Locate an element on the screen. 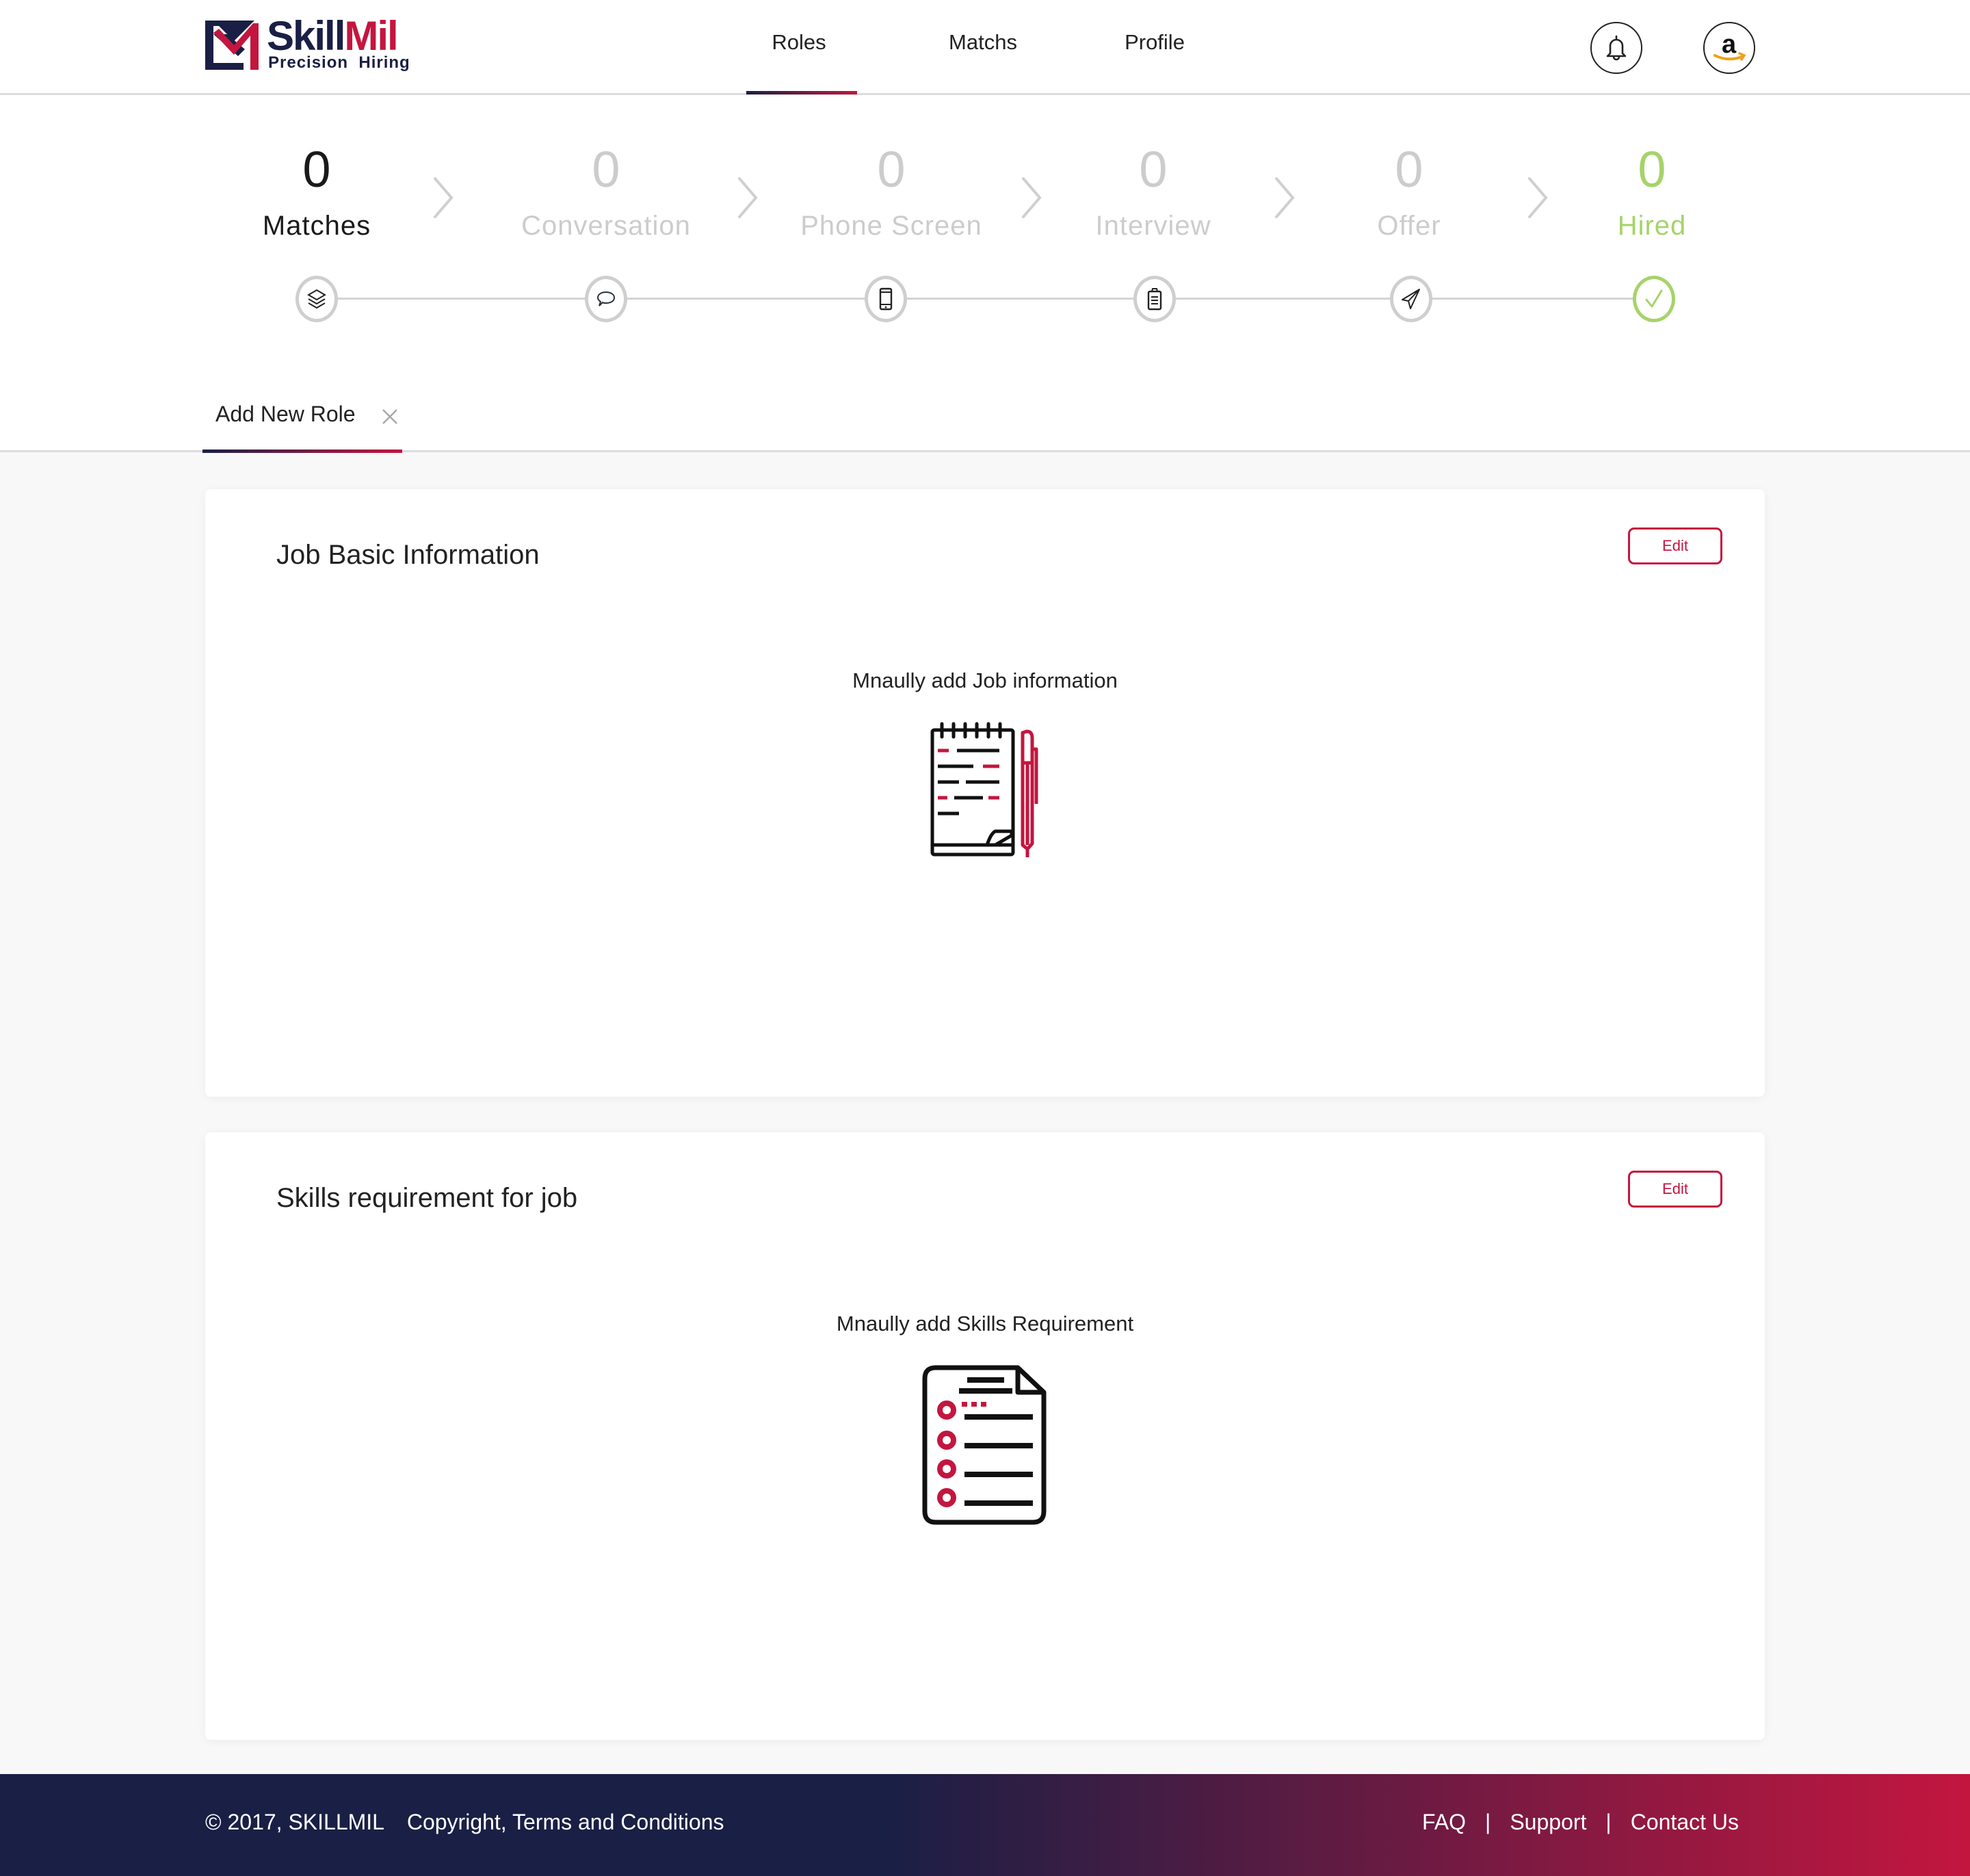 This screenshot has height=1876, width=1970. contact-us-link: Contact Us is located at coordinates (1685, 1822).